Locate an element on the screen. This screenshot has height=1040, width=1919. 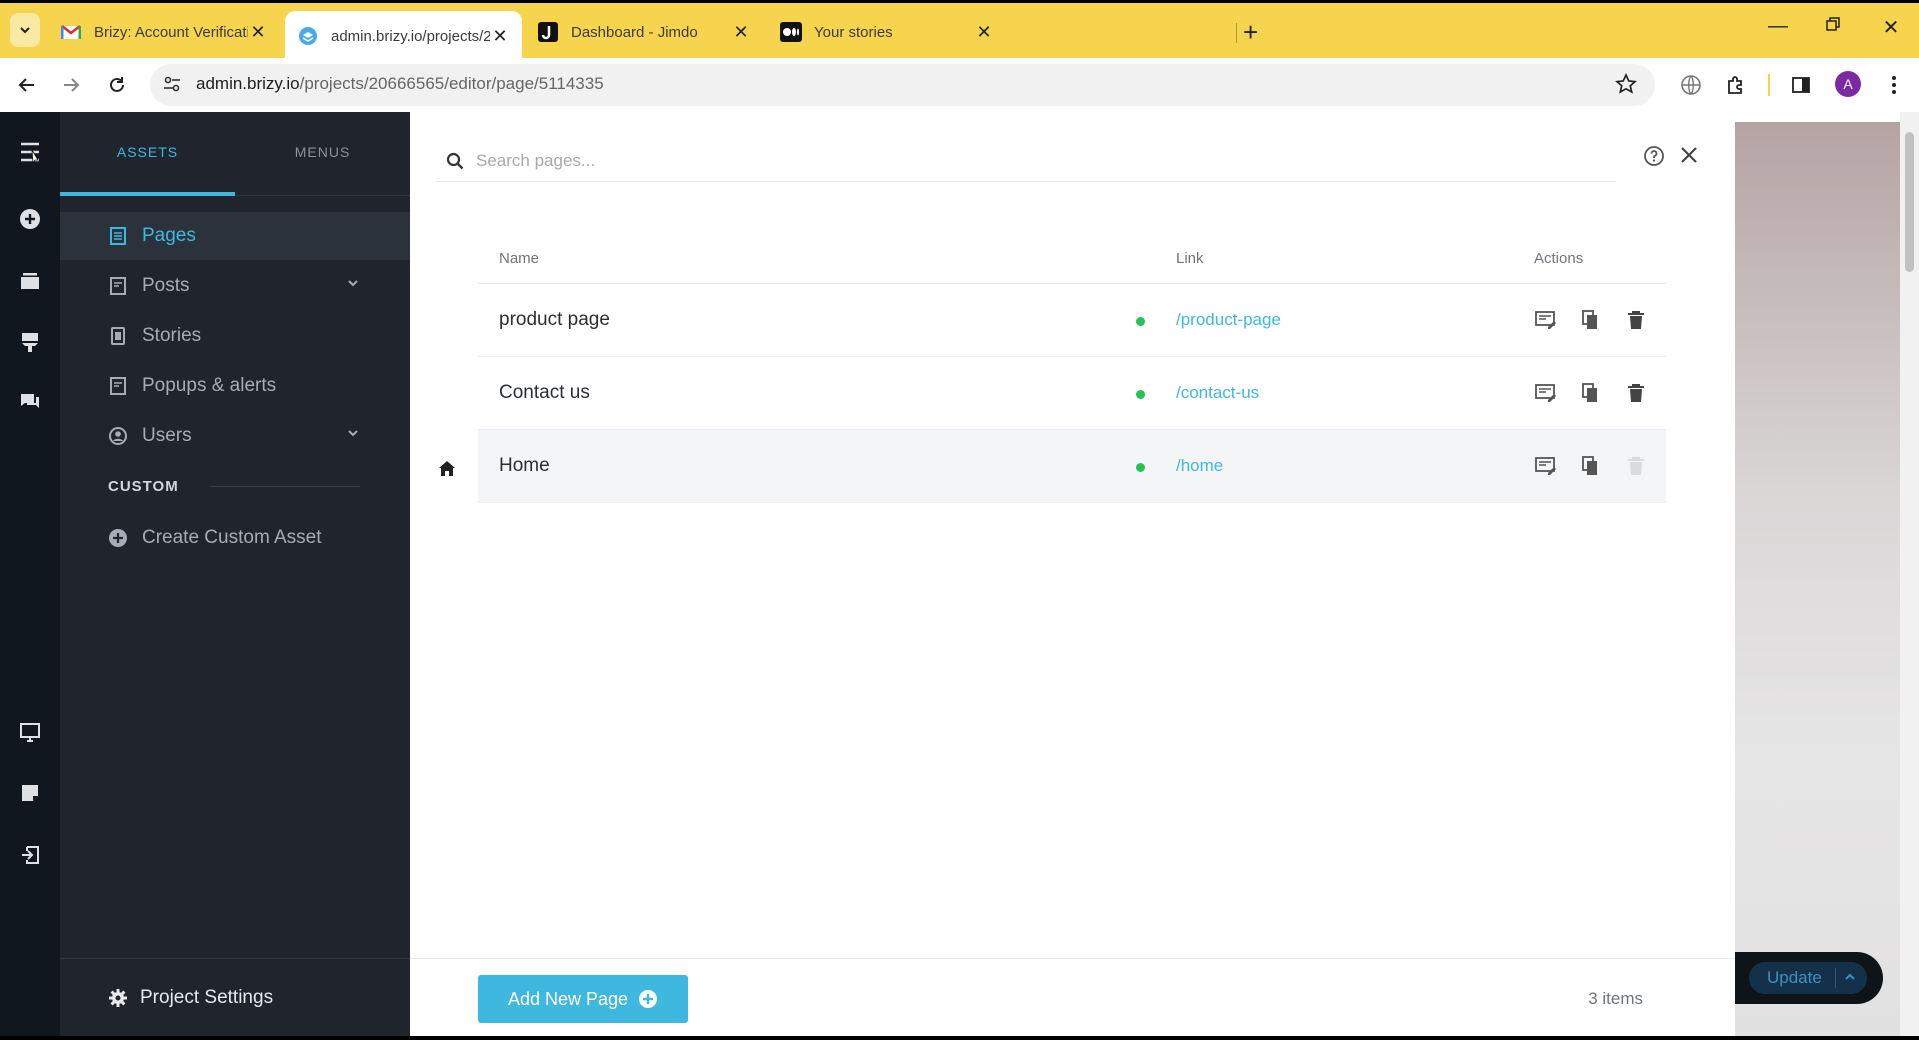
chevron-up-icon is located at coordinates (1850, 977).